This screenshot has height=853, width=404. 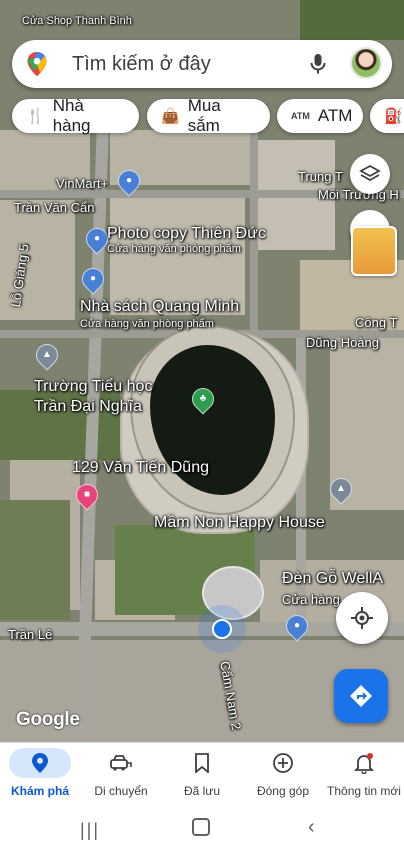 What do you see at coordinates (311, 827) in the screenshot?
I see `back-icon: ‹` at bounding box center [311, 827].